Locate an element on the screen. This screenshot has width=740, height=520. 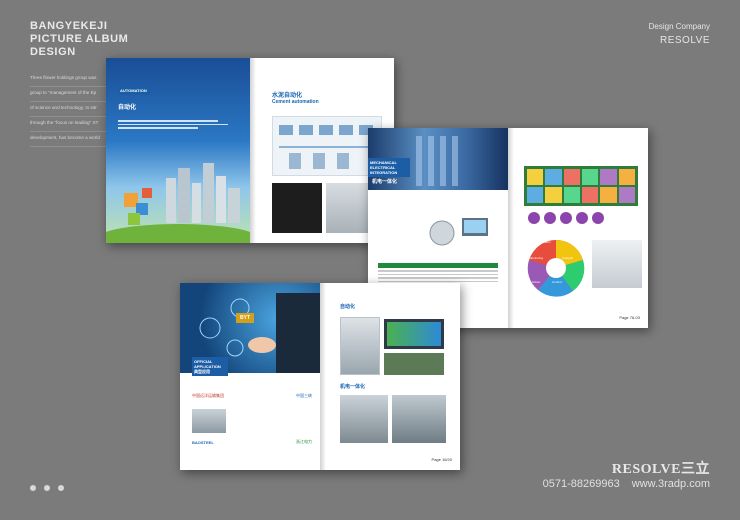
cabinet-image is located at coordinates (360, 346).